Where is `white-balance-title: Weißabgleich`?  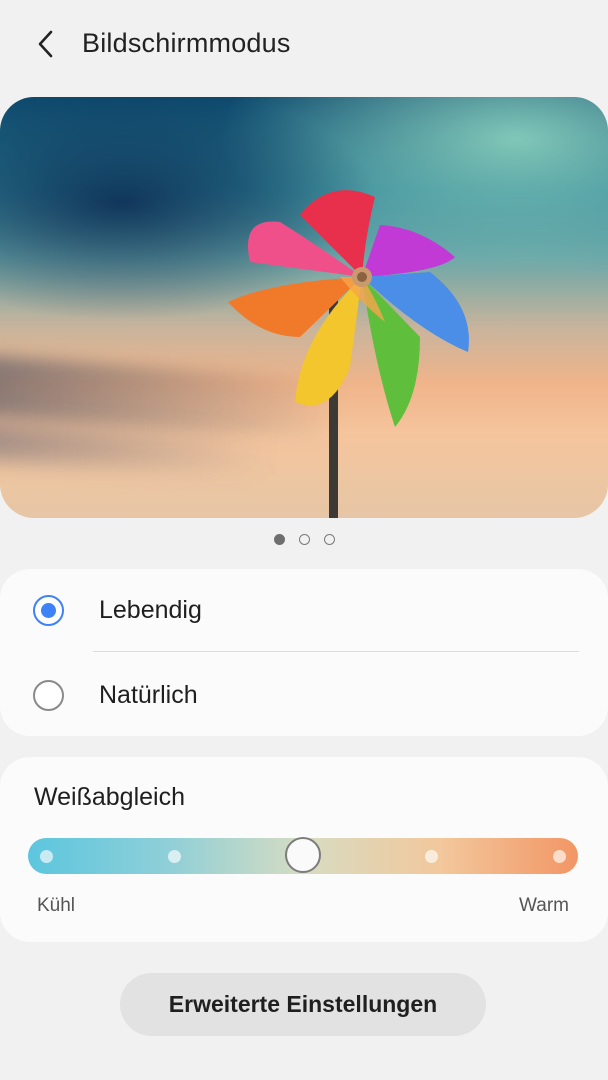 white-balance-title: Weißabgleich is located at coordinates (110, 797).